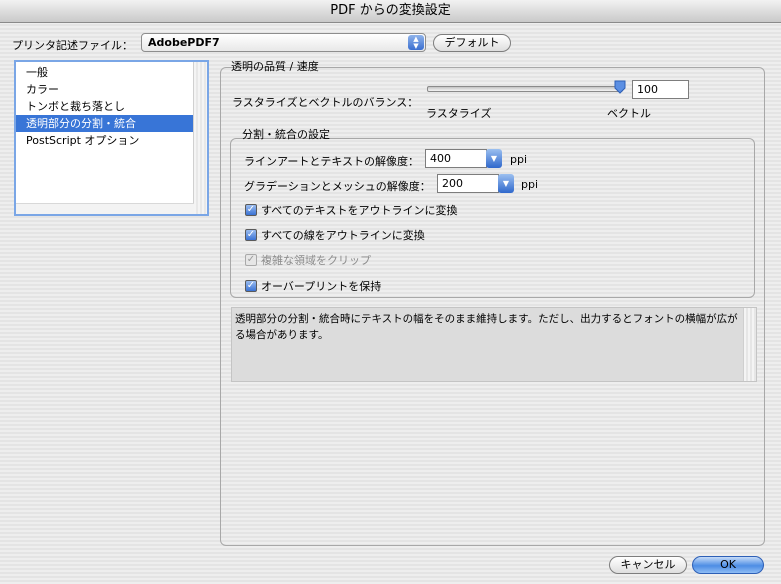 The width and height of the screenshot is (781, 584). I want to click on gradient-resolution-value: 200, so click(452, 183).